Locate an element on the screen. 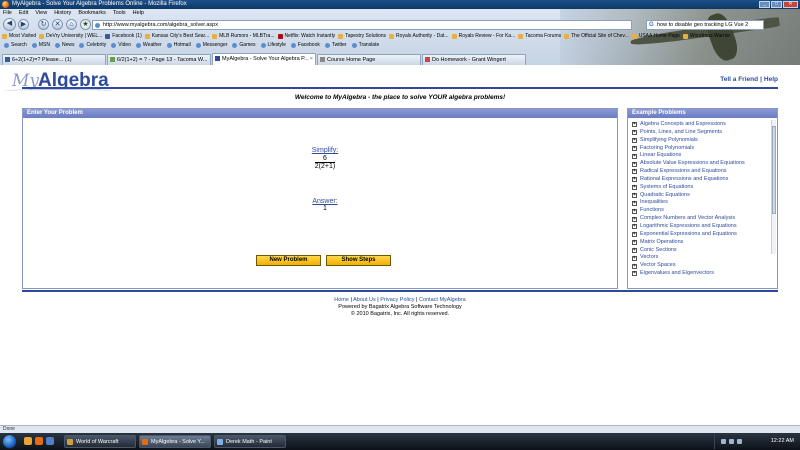  example-item: + Rational Expressions and Equations is located at coordinates (699, 180).